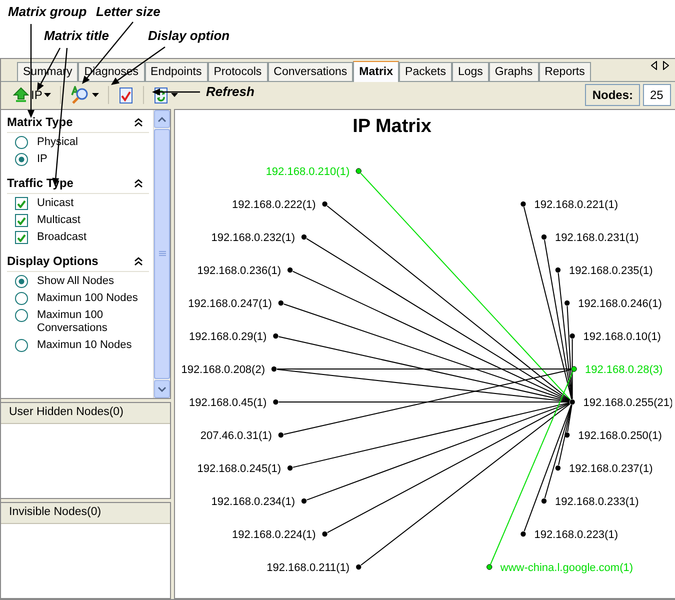  Describe the element at coordinates (470, 71) in the screenshot. I see `tab: Logs` at that location.